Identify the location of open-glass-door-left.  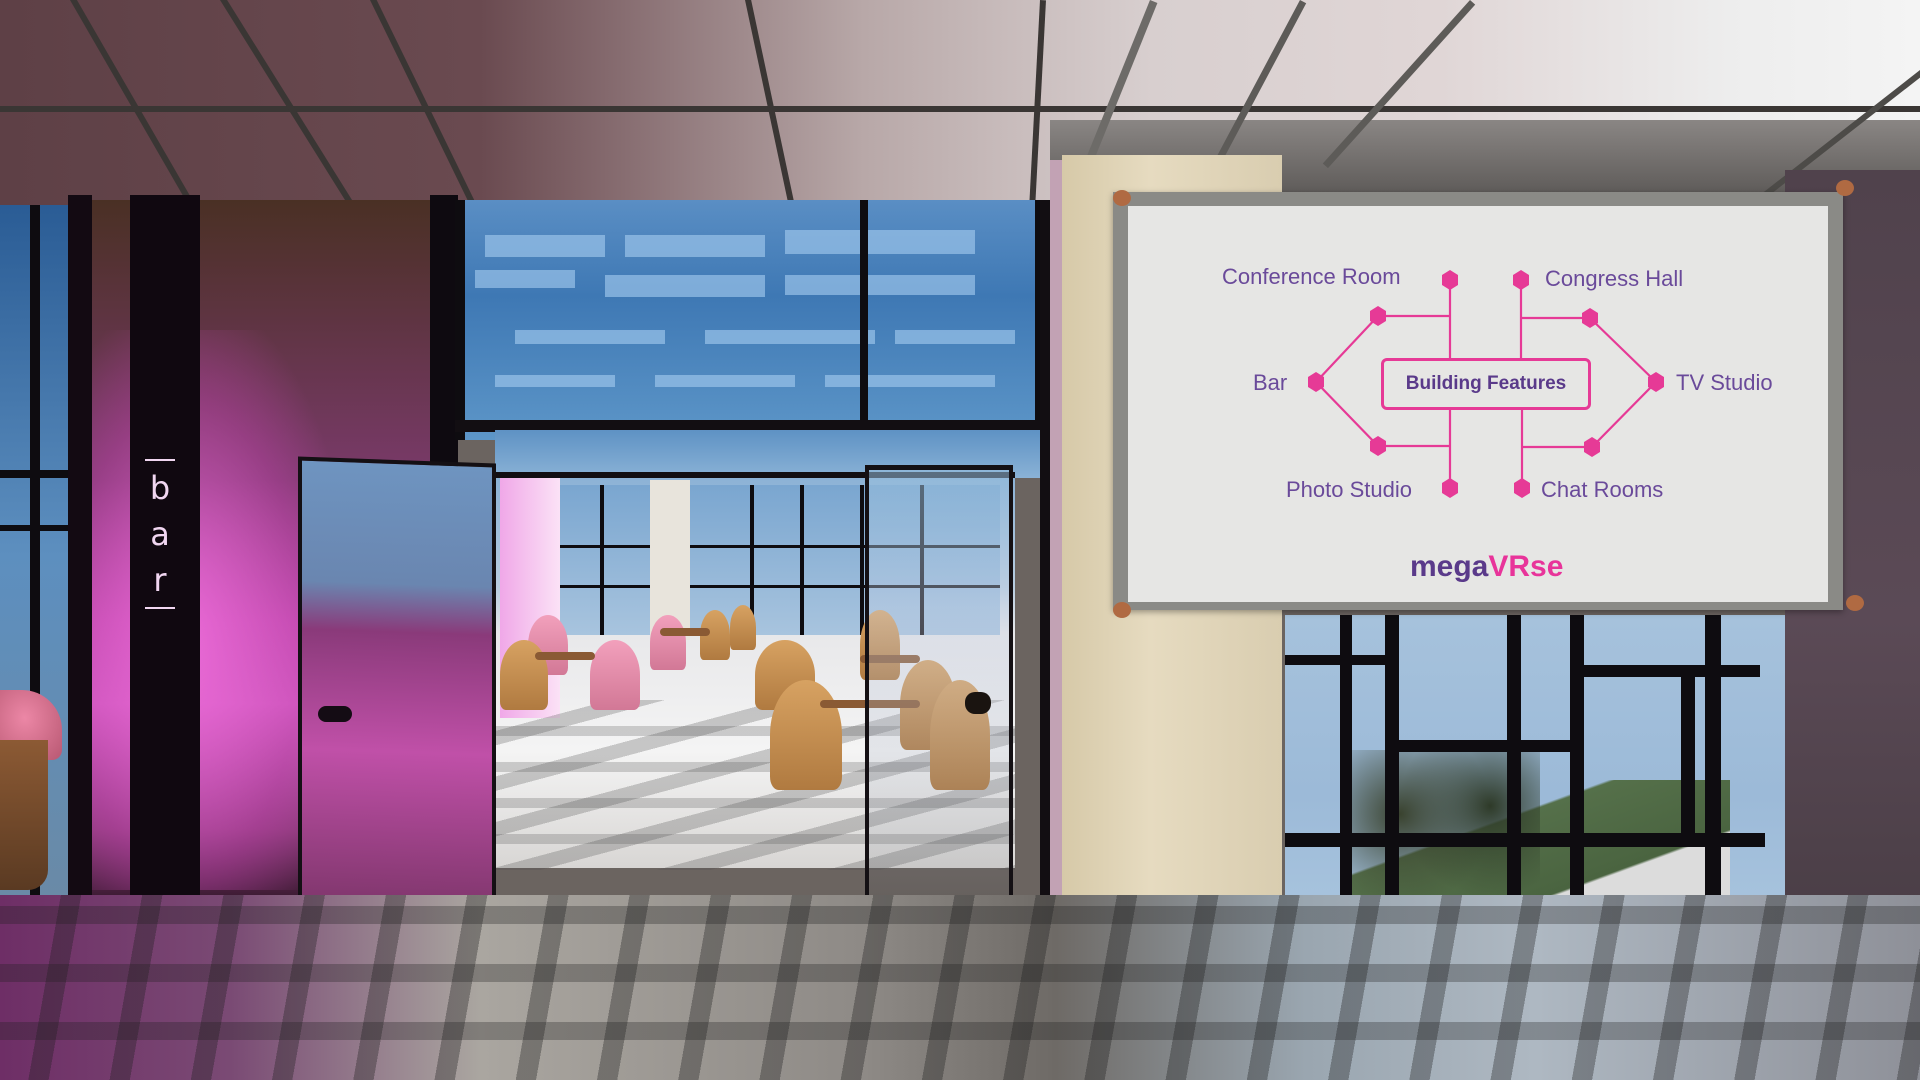
(397, 704).